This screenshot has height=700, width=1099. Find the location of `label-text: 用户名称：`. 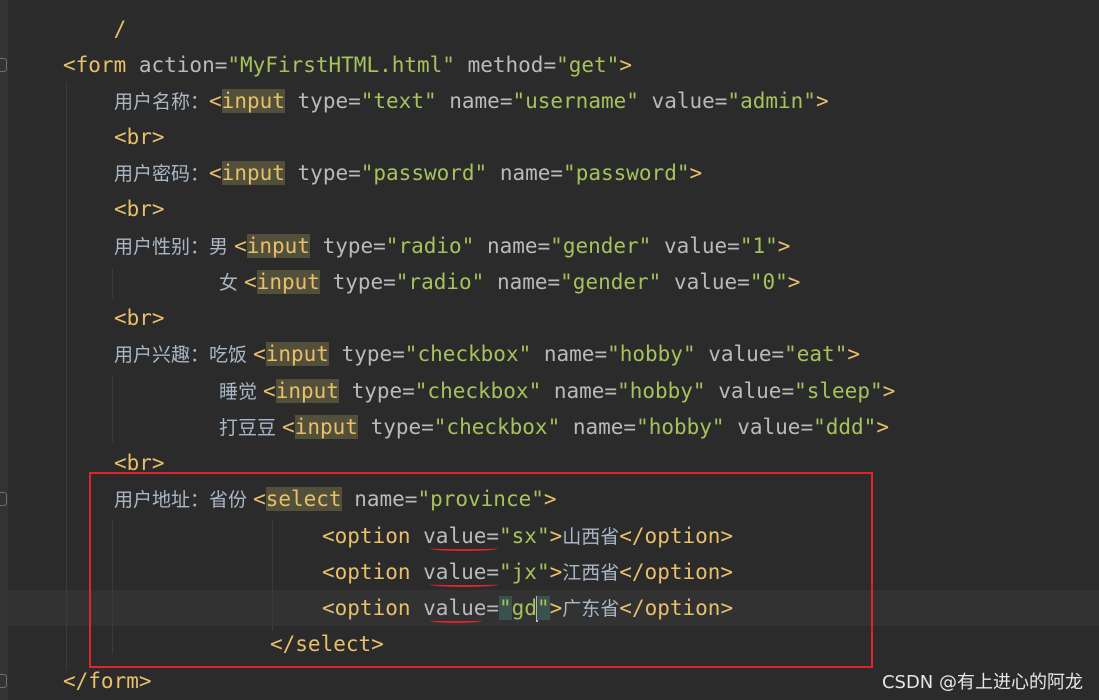

label-text: 用户名称： is located at coordinates (162, 102).